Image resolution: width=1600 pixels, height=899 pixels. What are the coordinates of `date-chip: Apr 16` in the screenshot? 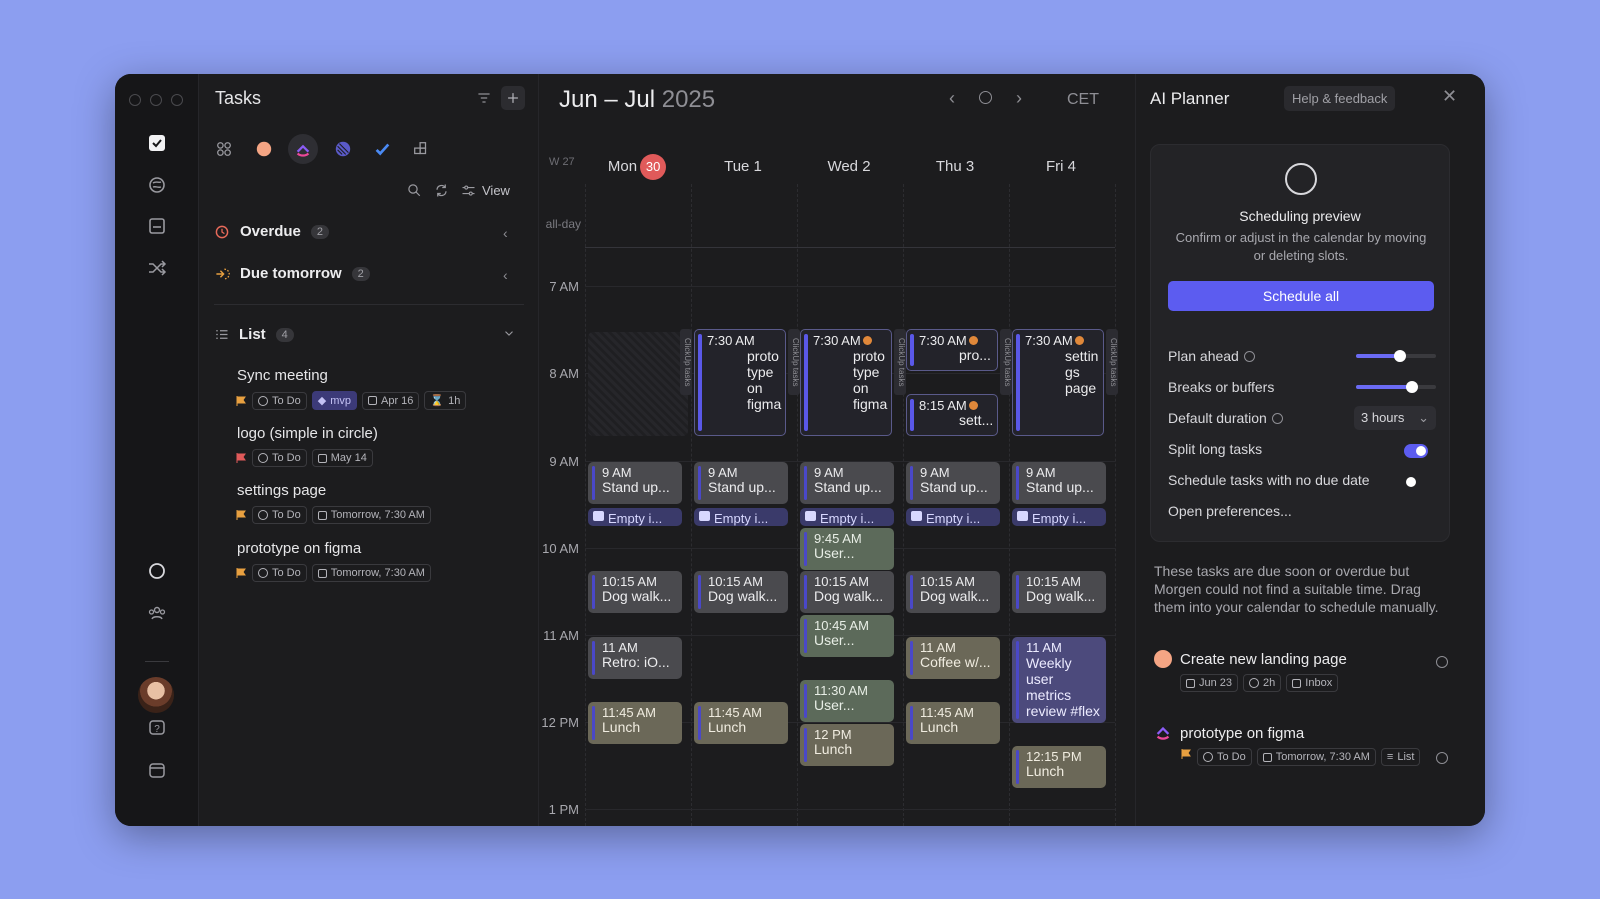 It's located at (391, 400).